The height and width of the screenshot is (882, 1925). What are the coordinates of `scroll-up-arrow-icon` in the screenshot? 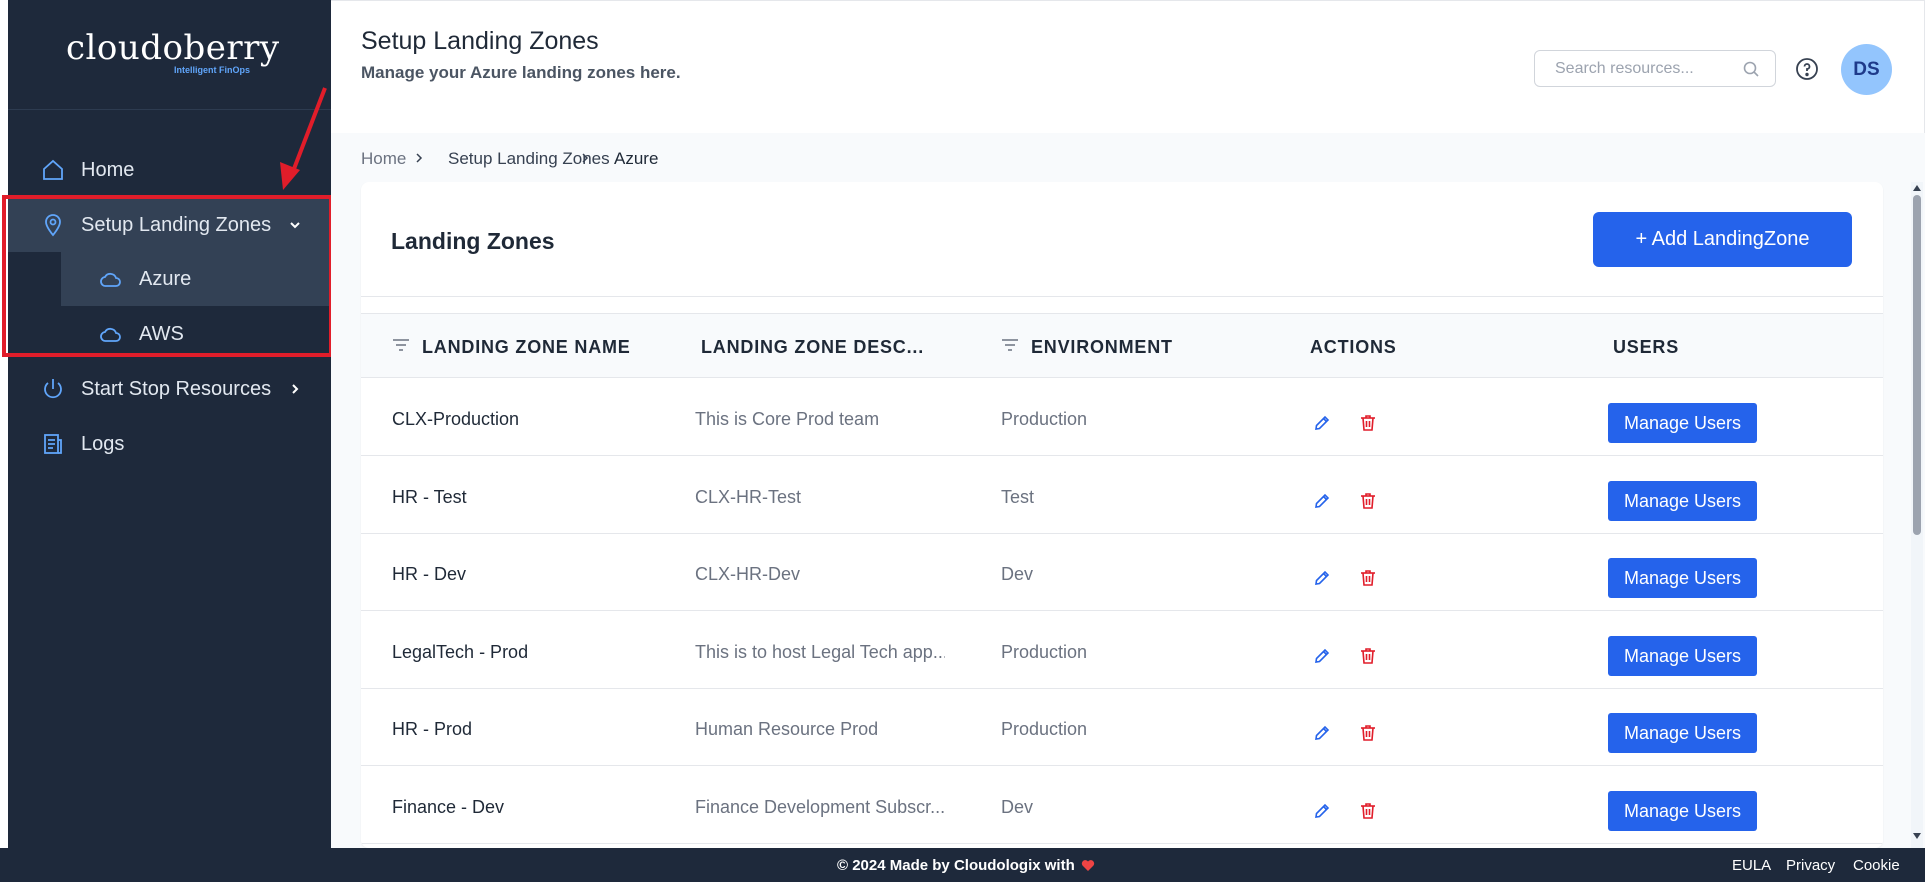 It's located at (1917, 188).